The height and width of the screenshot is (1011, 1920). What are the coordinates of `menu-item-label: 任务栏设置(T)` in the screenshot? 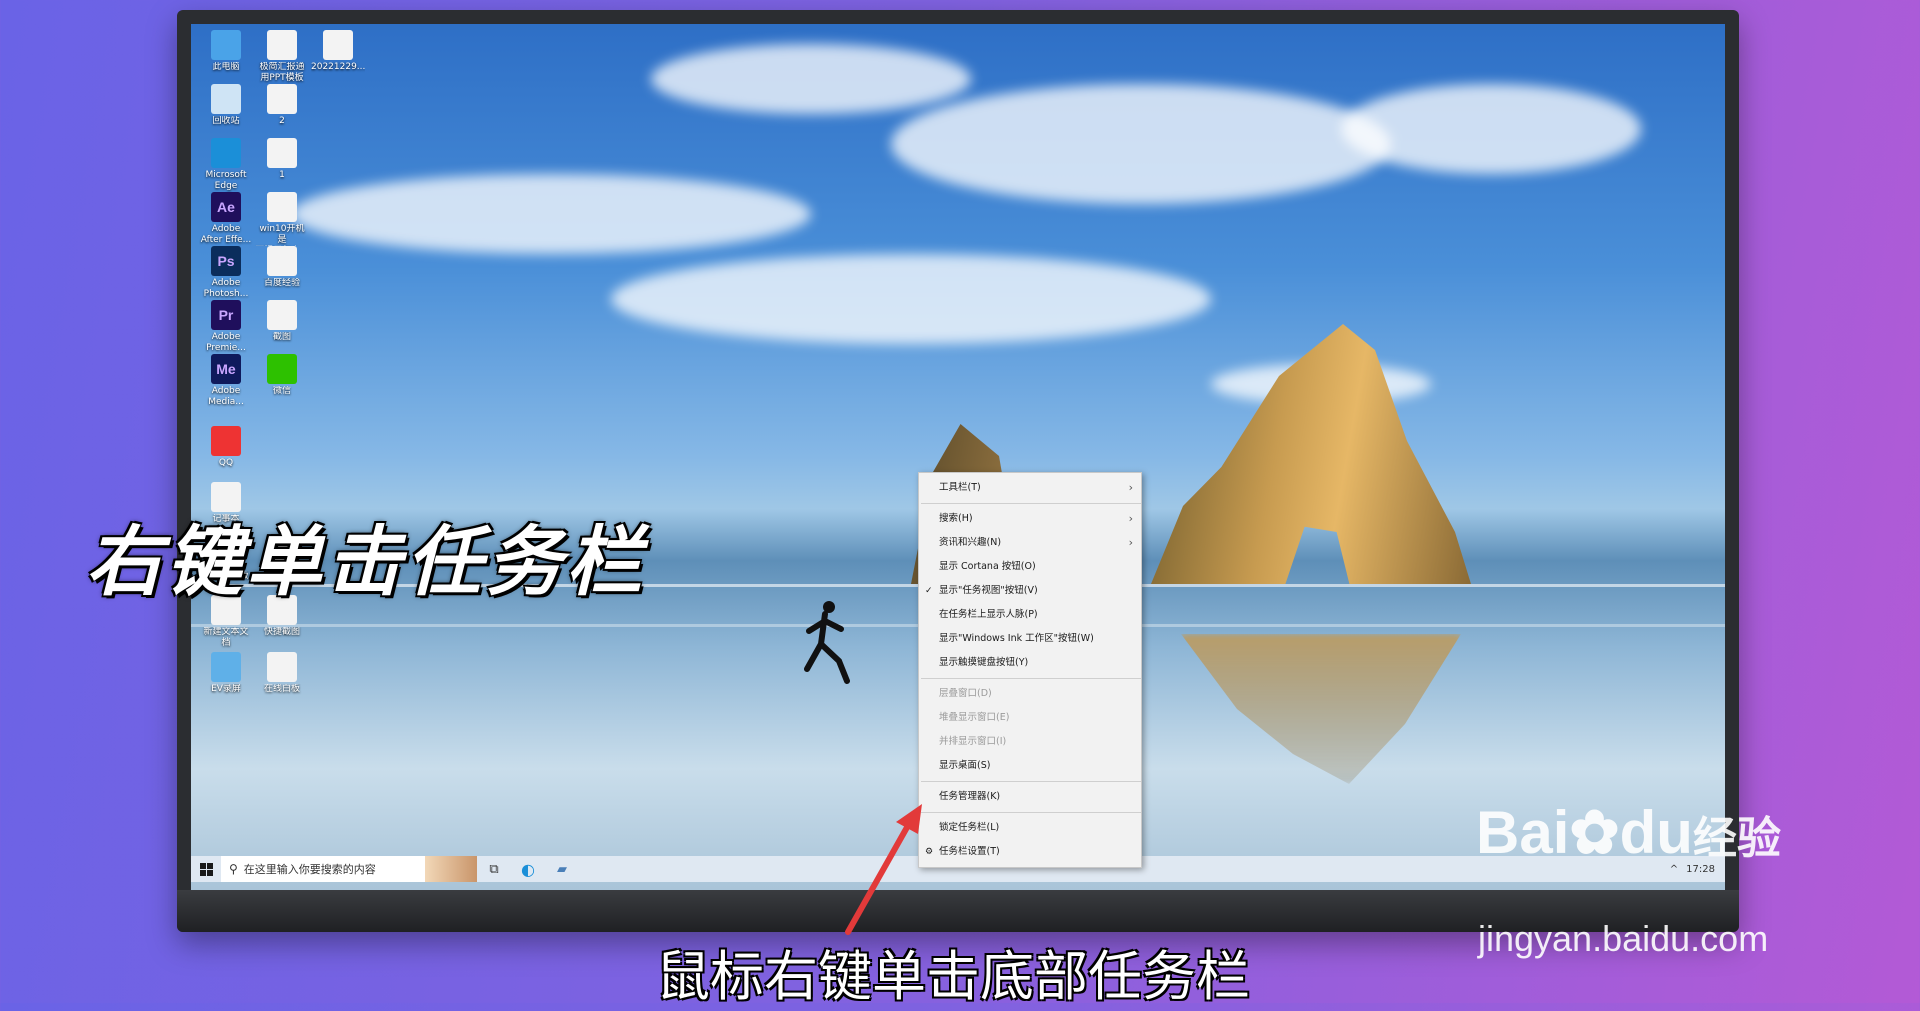 It's located at (969, 851).